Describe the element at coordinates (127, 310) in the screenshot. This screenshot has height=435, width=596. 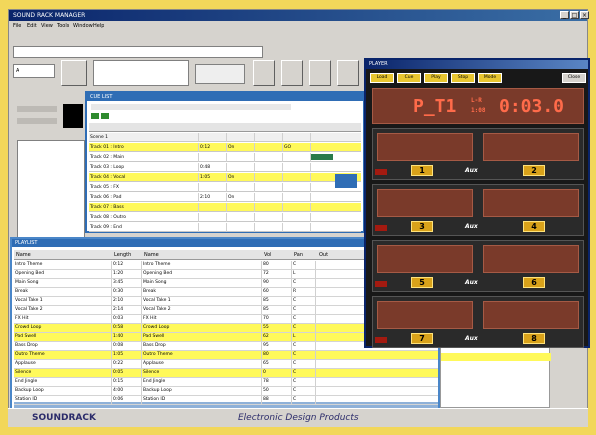
I see `playlist-cell-b: 2:14` at that location.